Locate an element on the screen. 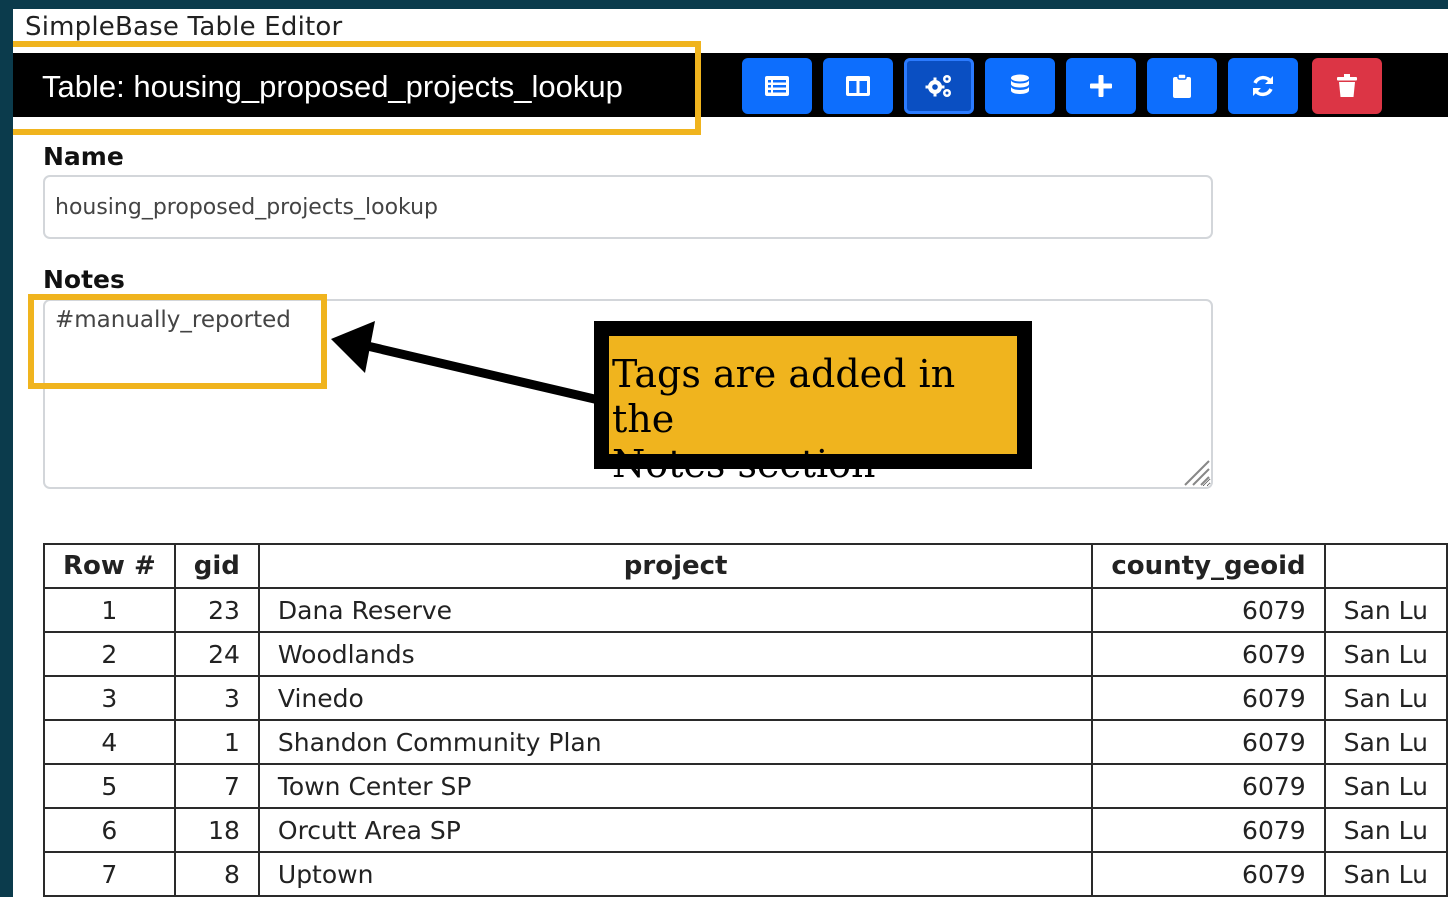 The image size is (1448, 897). annotation-callout: Tags are added in the Notes section is located at coordinates (813, 403).